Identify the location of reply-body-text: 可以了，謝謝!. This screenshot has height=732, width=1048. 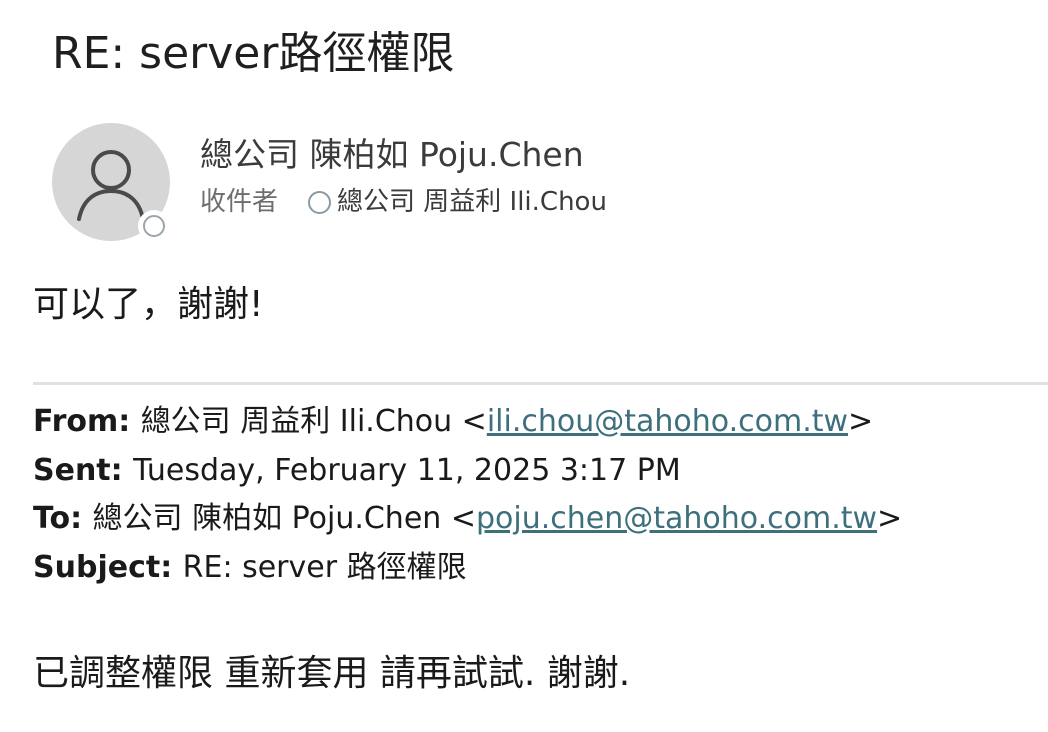
(148, 304).